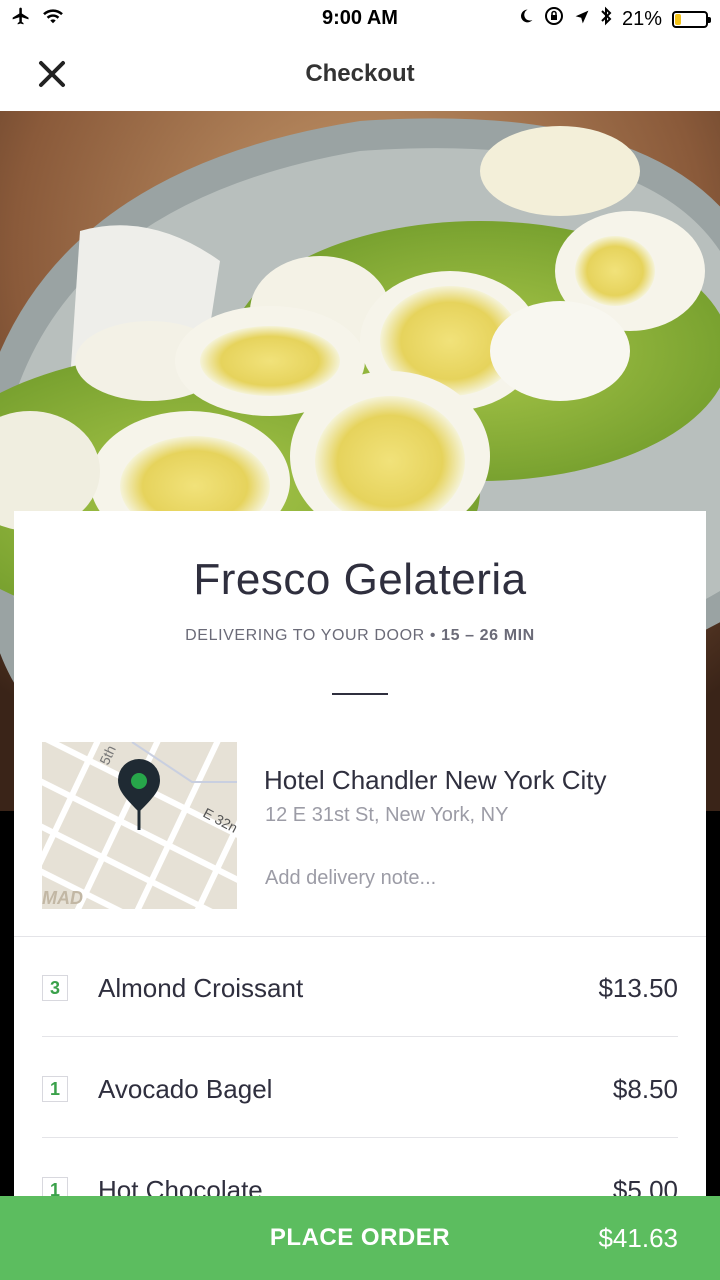 This screenshot has height=1280, width=720. What do you see at coordinates (360, 579) in the screenshot?
I see `restaurant-name: Fresco Gelateria` at bounding box center [360, 579].